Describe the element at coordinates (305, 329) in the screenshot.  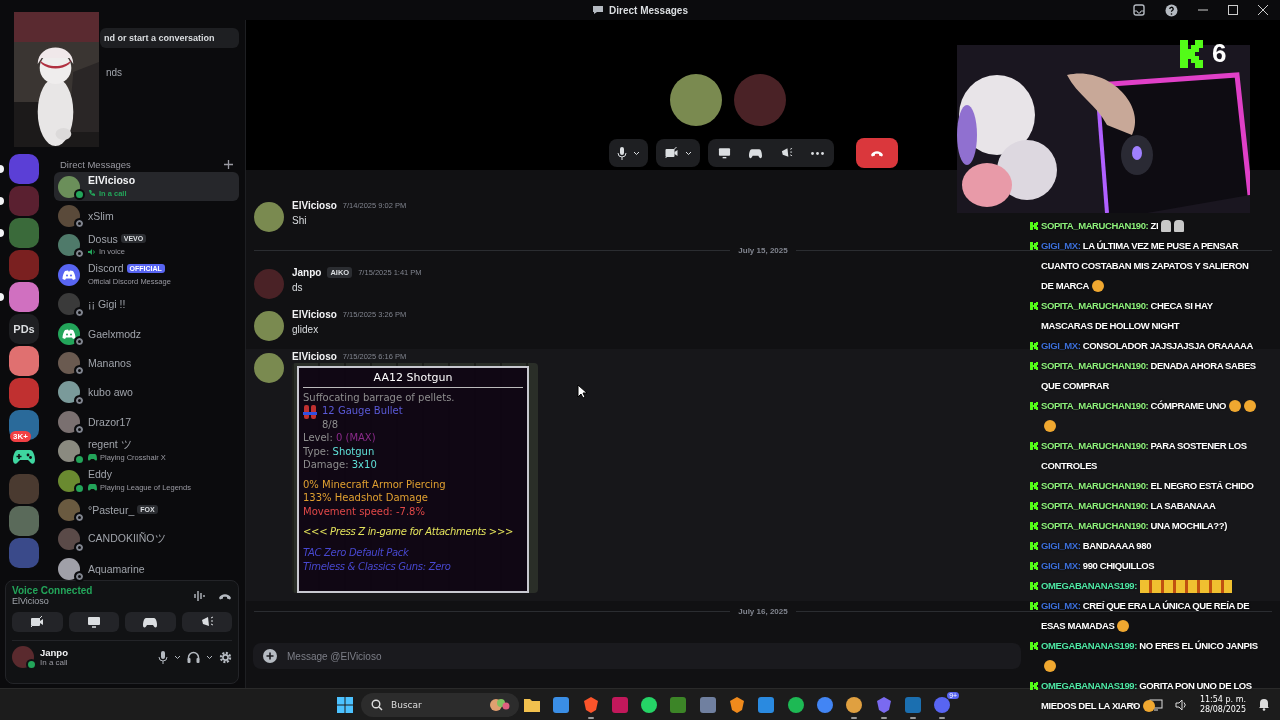
I see `message-text: glidex` at that location.